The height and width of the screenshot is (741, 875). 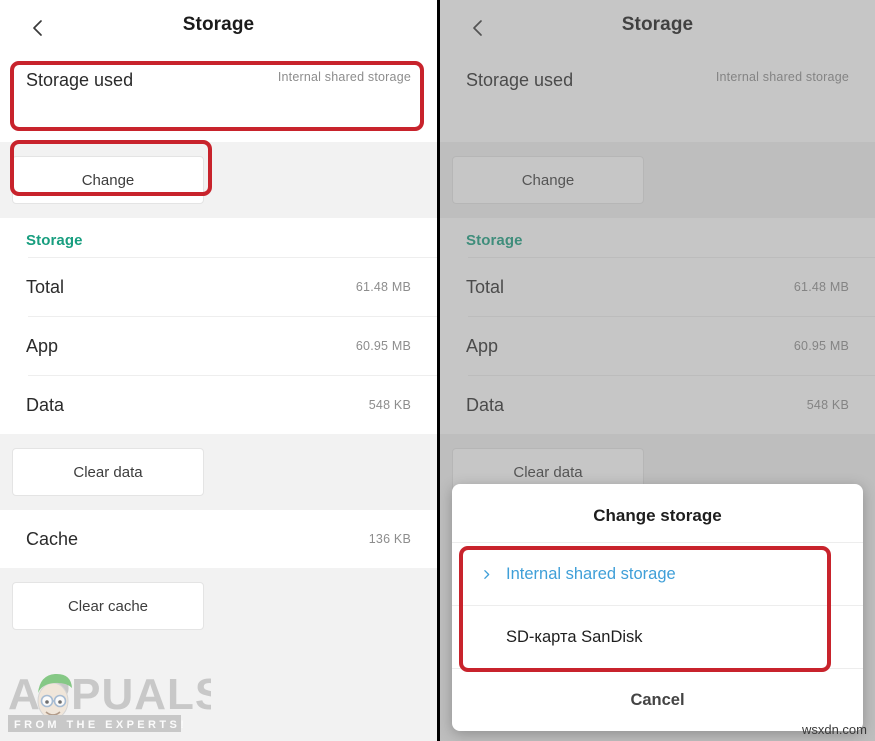 I want to click on storage-used-label: Storage used, so click(x=80, y=80).